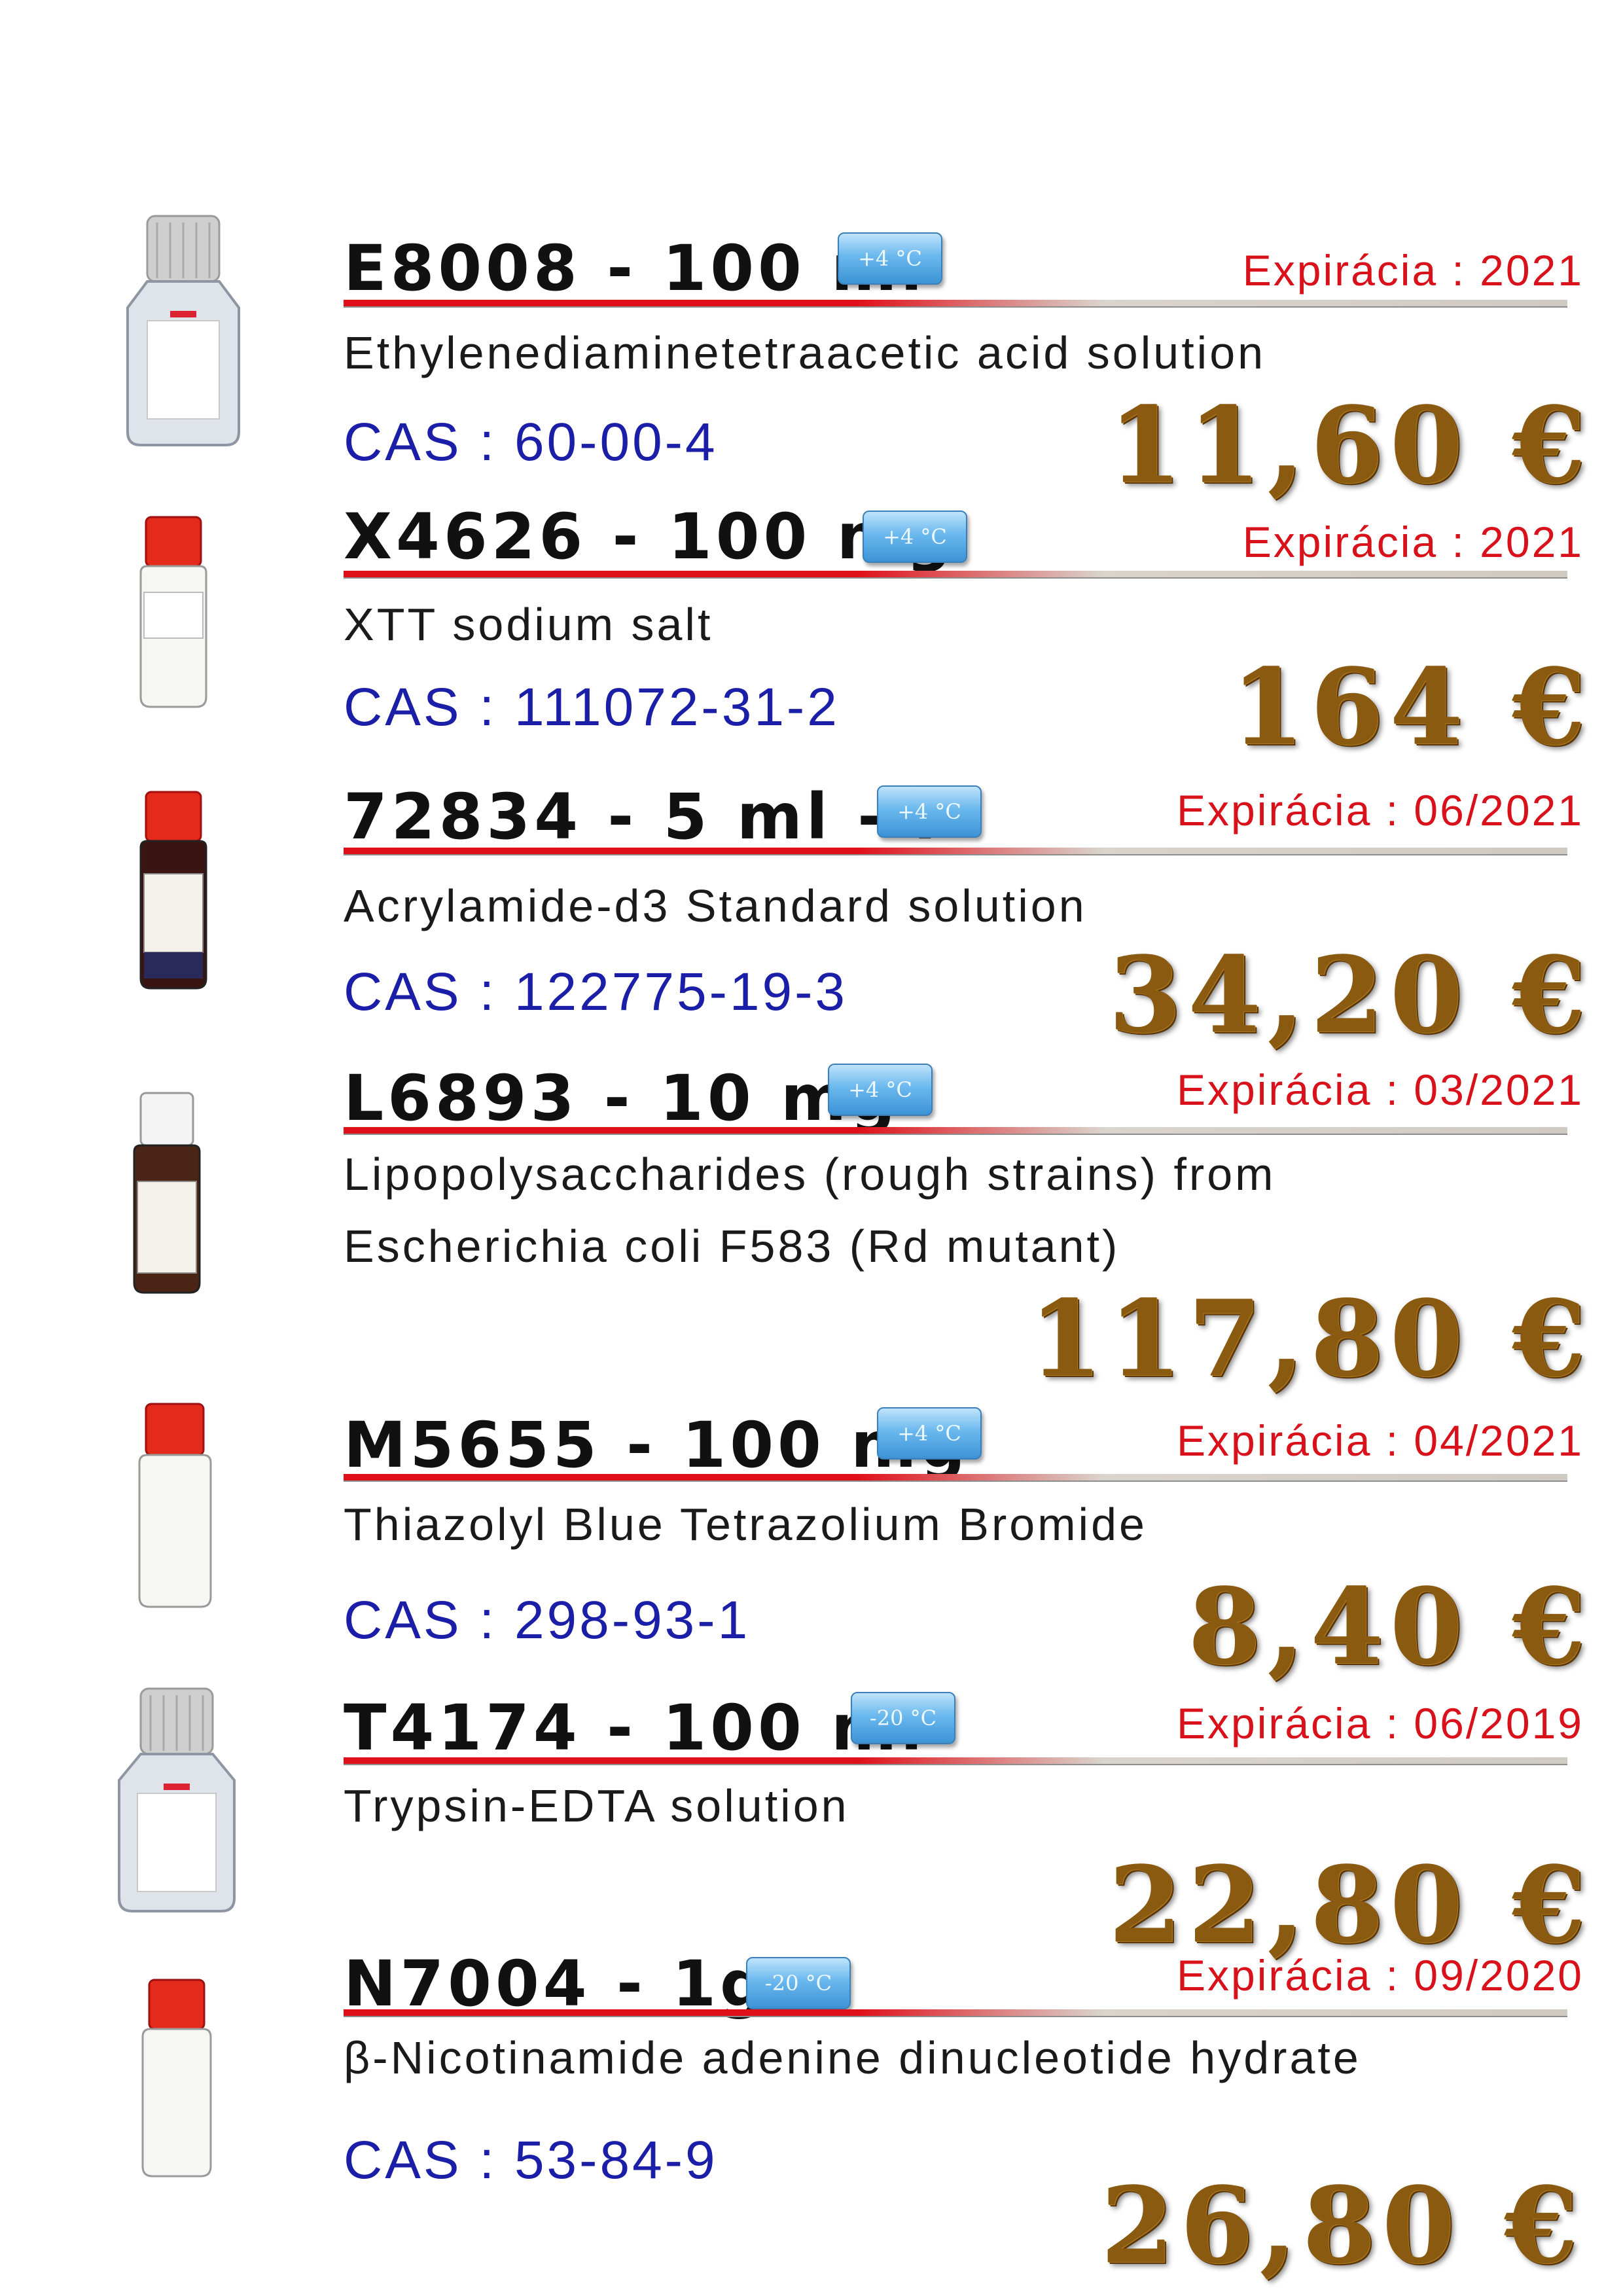 The image size is (1623, 2296). What do you see at coordinates (547, 1620) in the screenshot?
I see `cas-number: CAS : 298-93-1` at bounding box center [547, 1620].